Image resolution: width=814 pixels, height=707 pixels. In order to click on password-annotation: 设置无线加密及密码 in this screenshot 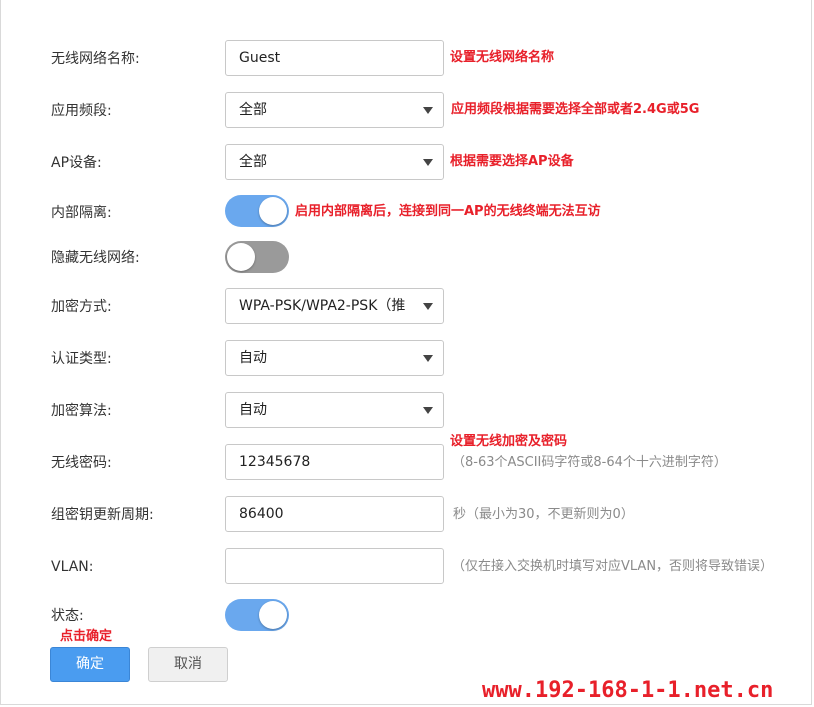, I will do `click(509, 441)`.